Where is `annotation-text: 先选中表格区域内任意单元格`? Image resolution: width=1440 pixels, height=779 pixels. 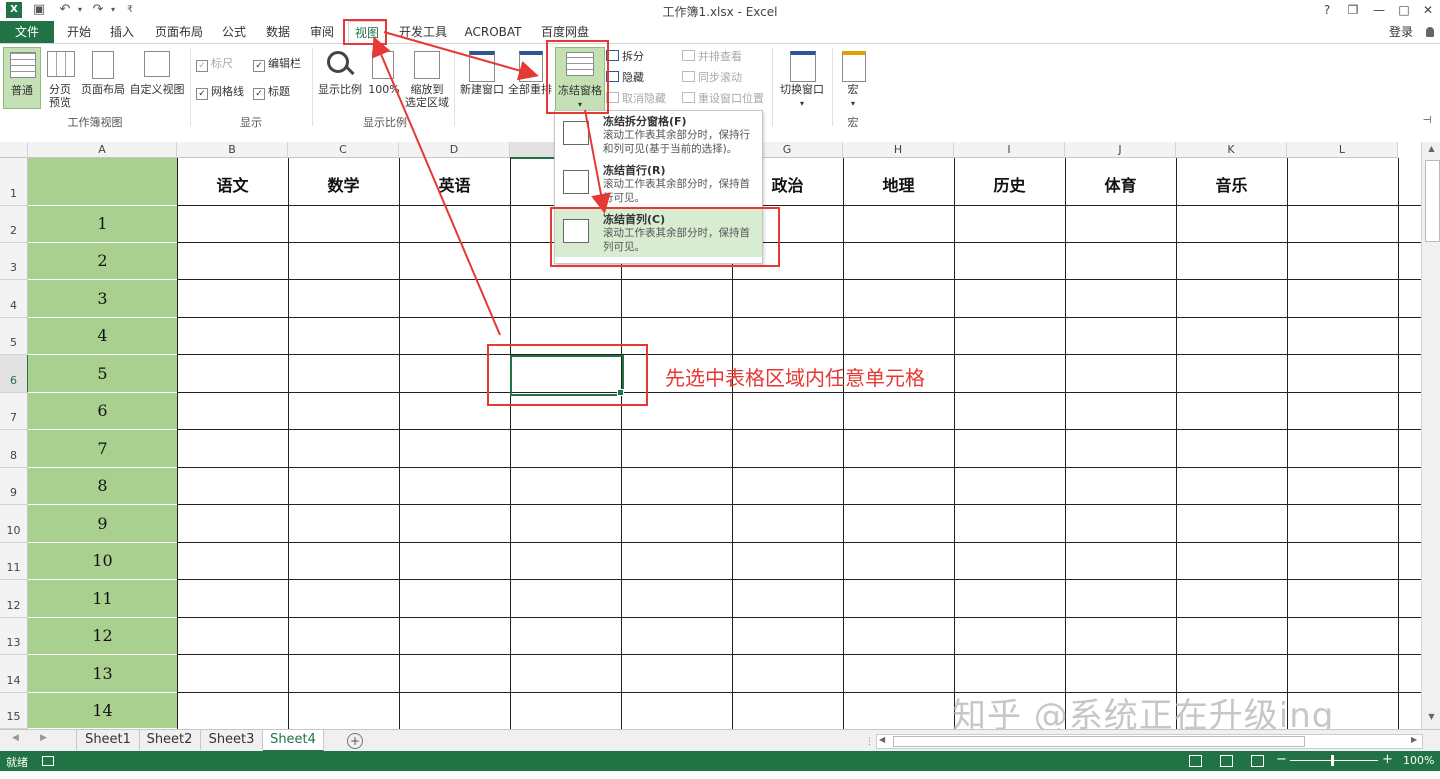 annotation-text: 先选中表格区域内任意单元格 is located at coordinates (795, 378).